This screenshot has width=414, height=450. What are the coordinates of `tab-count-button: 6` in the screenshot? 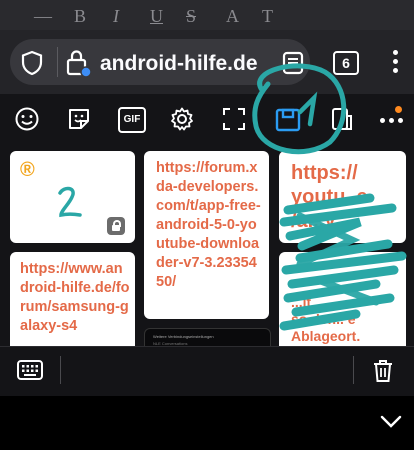 It's located at (346, 63).